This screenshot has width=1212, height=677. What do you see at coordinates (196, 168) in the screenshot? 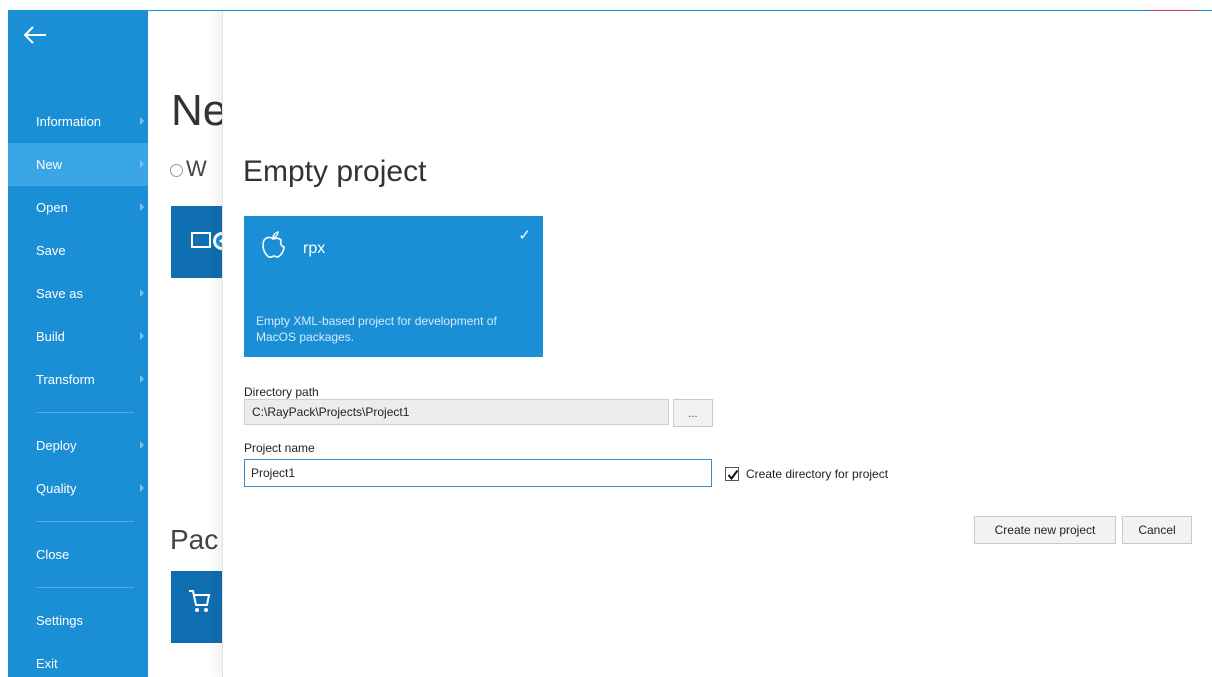
I see `wizard-option-label: W` at bounding box center [196, 168].